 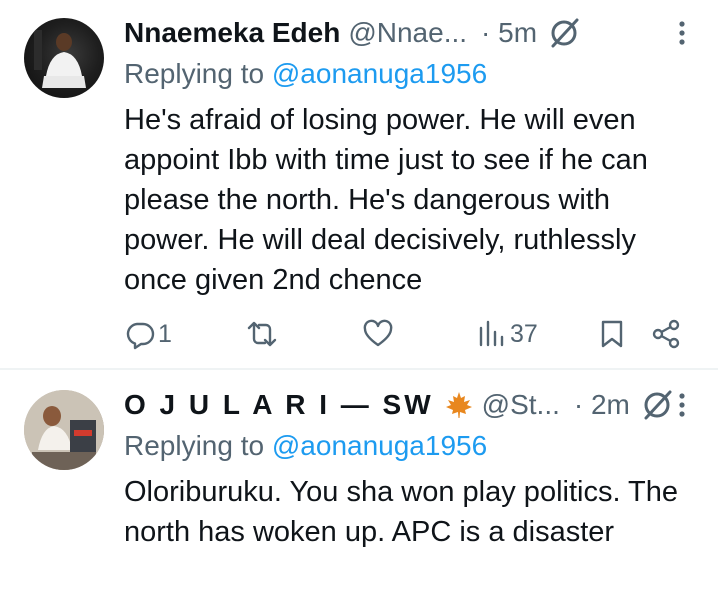 I want to click on like-button, so click(x=378, y=334).